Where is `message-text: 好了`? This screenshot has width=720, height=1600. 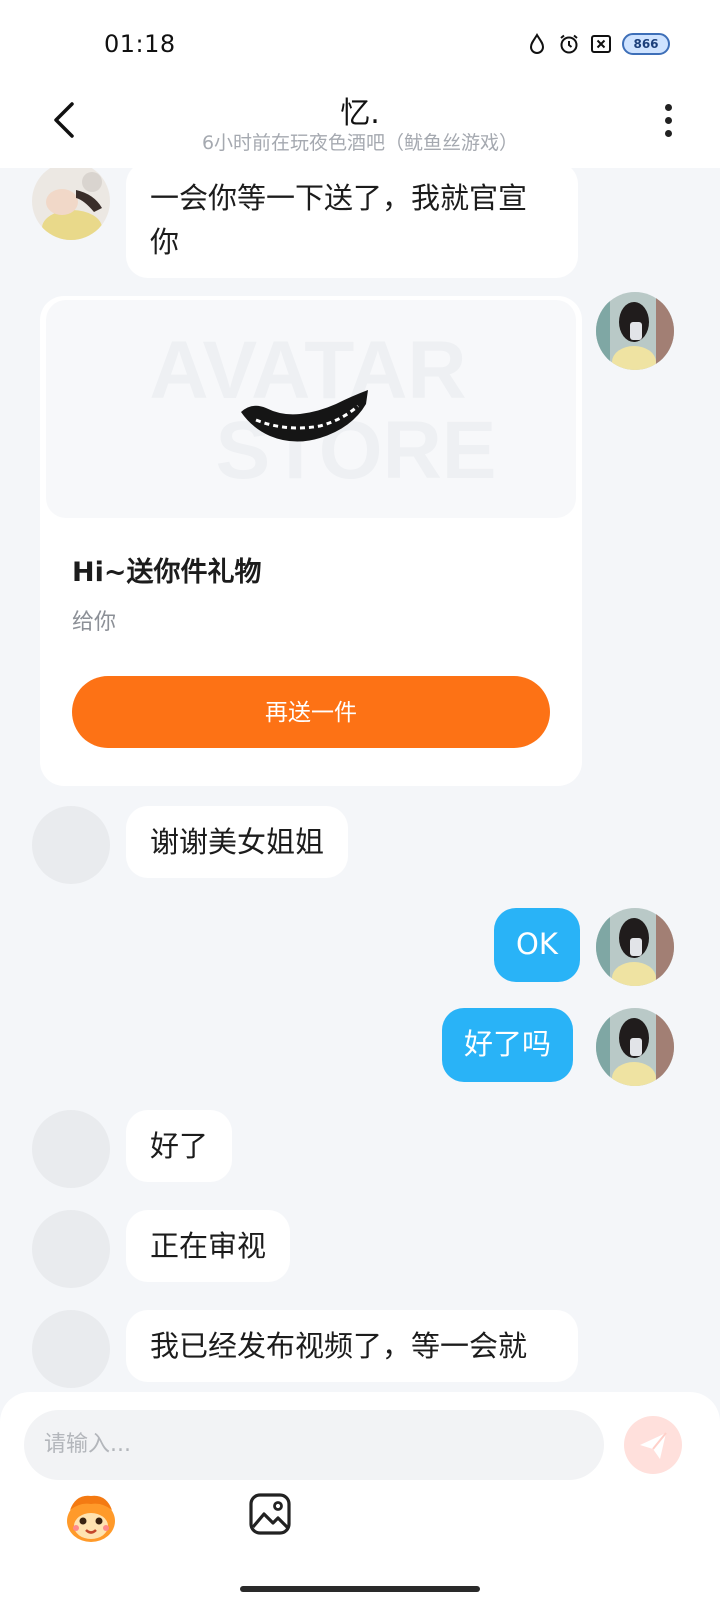
message-text: 好了 is located at coordinates (179, 1146).